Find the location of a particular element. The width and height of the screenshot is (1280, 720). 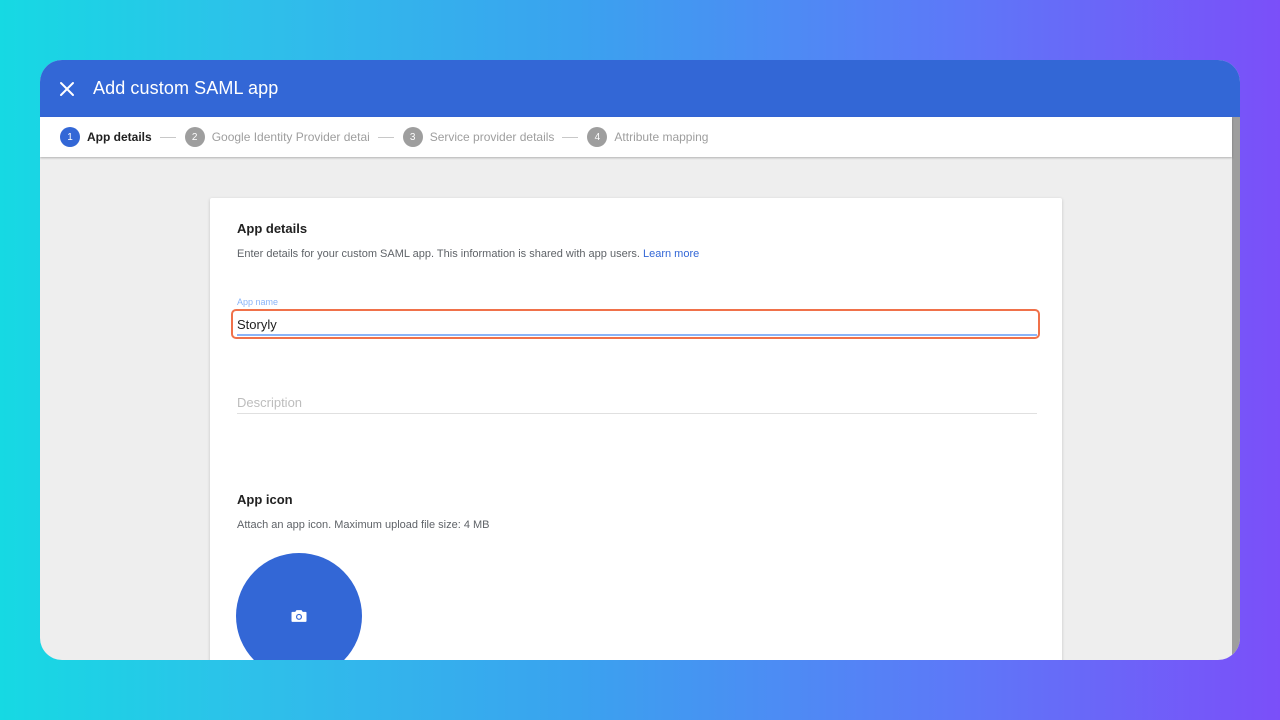

close-button is located at coordinates (67, 88).